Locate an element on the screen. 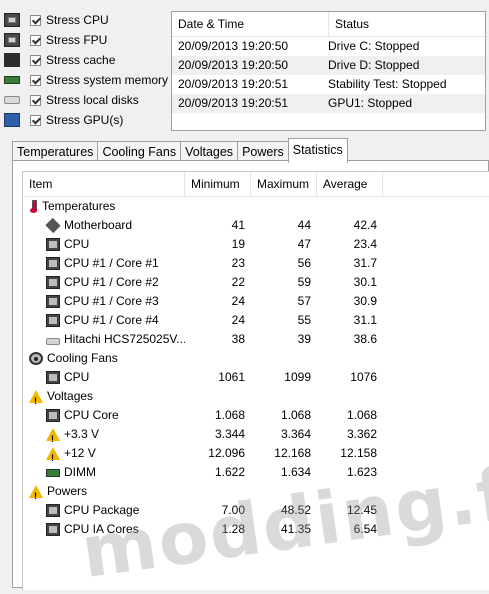 The width and height of the screenshot is (489, 594). header-maximum: Maximum is located at coordinates (284, 184).